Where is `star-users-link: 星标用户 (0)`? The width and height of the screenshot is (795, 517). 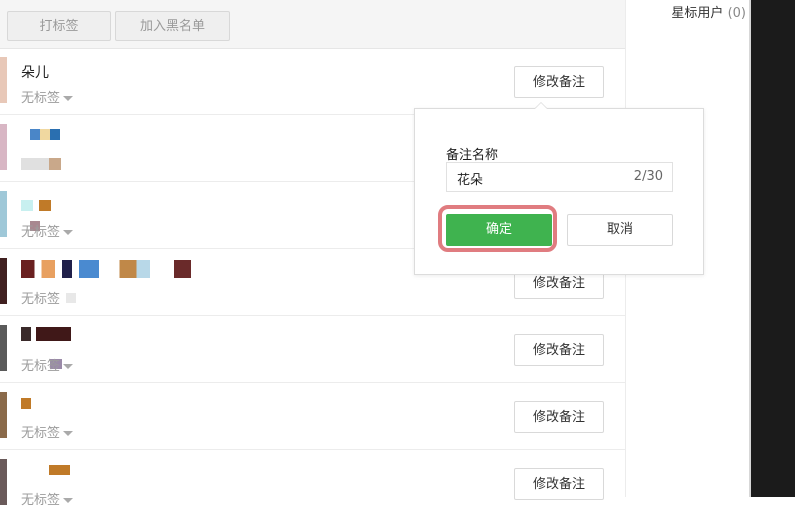 star-users-link: 星标用户 (0) is located at coordinates (708, 11).